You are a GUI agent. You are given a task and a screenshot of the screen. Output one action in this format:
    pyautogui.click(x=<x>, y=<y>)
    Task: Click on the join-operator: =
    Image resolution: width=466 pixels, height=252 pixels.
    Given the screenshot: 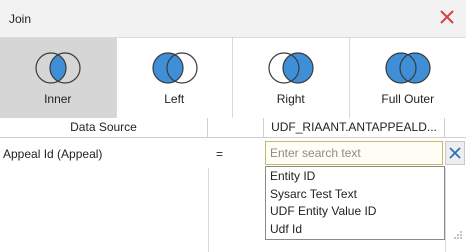 What is the action you would take?
    pyautogui.click(x=219, y=154)
    